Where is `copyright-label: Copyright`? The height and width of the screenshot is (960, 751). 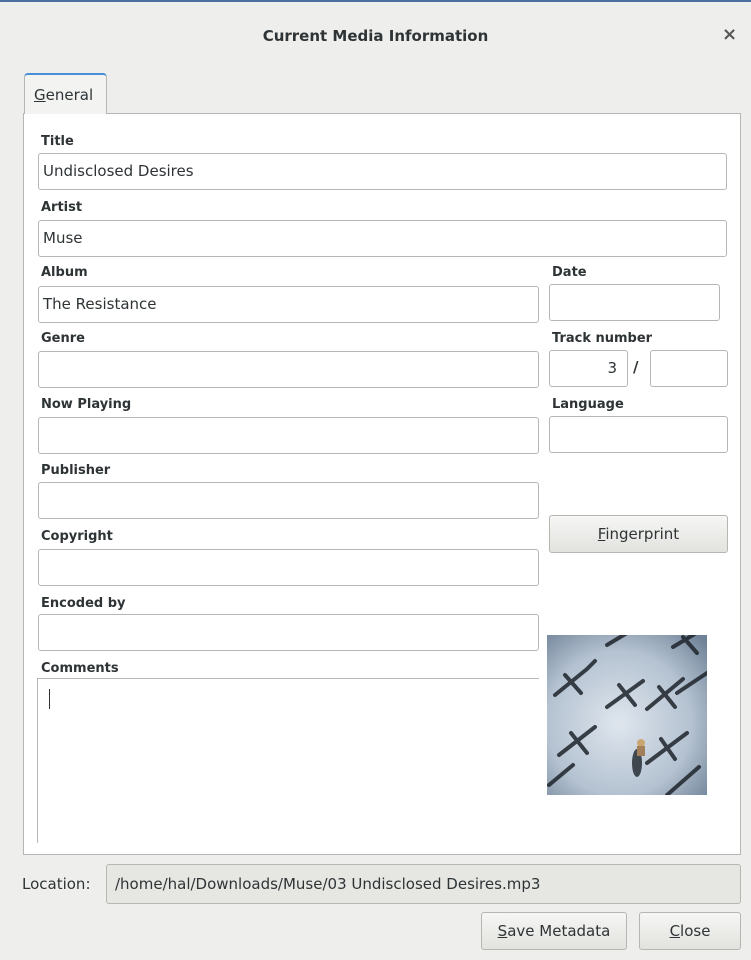 copyright-label: Copyright is located at coordinates (77, 536).